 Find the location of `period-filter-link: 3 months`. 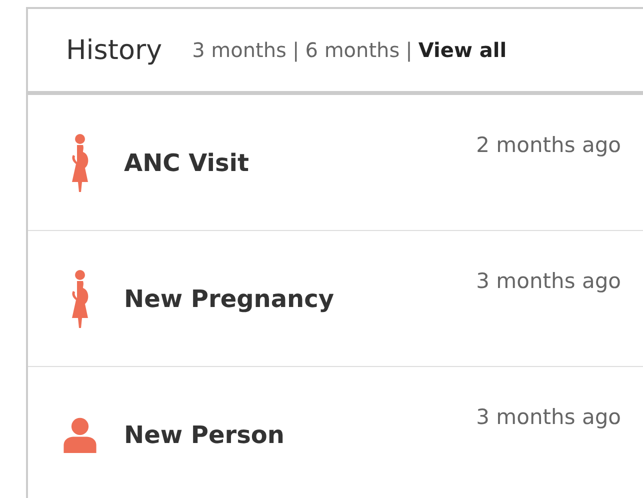

period-filter-link: 3 months is located at coordinates (239, 50).